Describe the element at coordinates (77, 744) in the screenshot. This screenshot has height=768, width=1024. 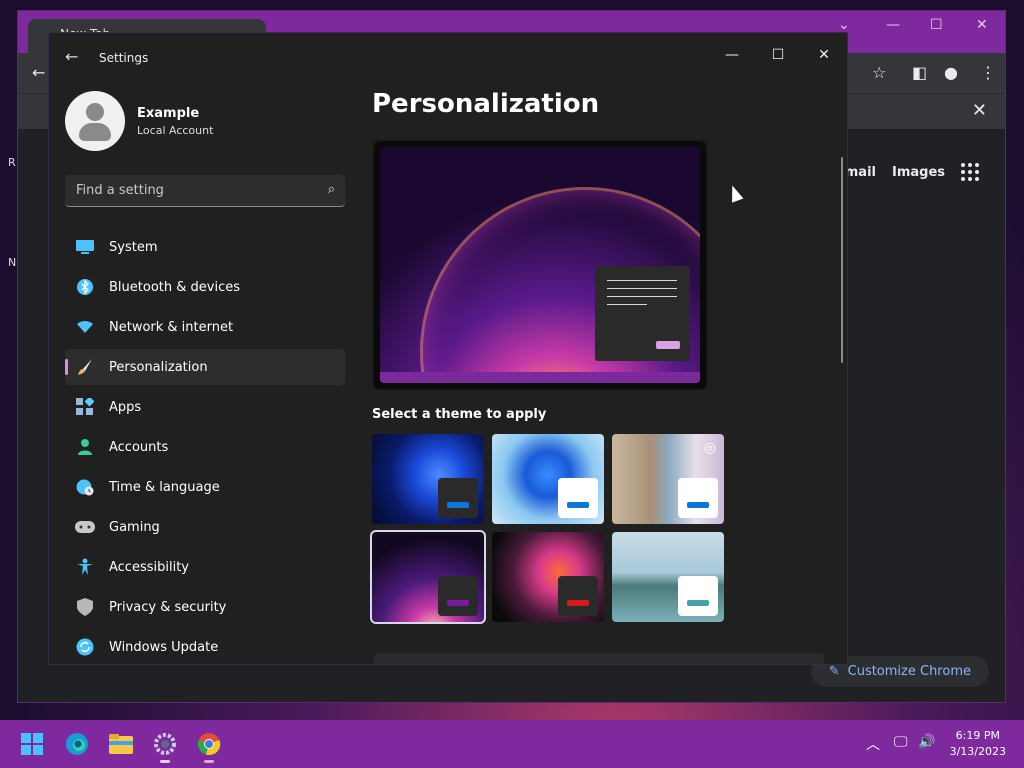
I see `edge-icon` at that location.